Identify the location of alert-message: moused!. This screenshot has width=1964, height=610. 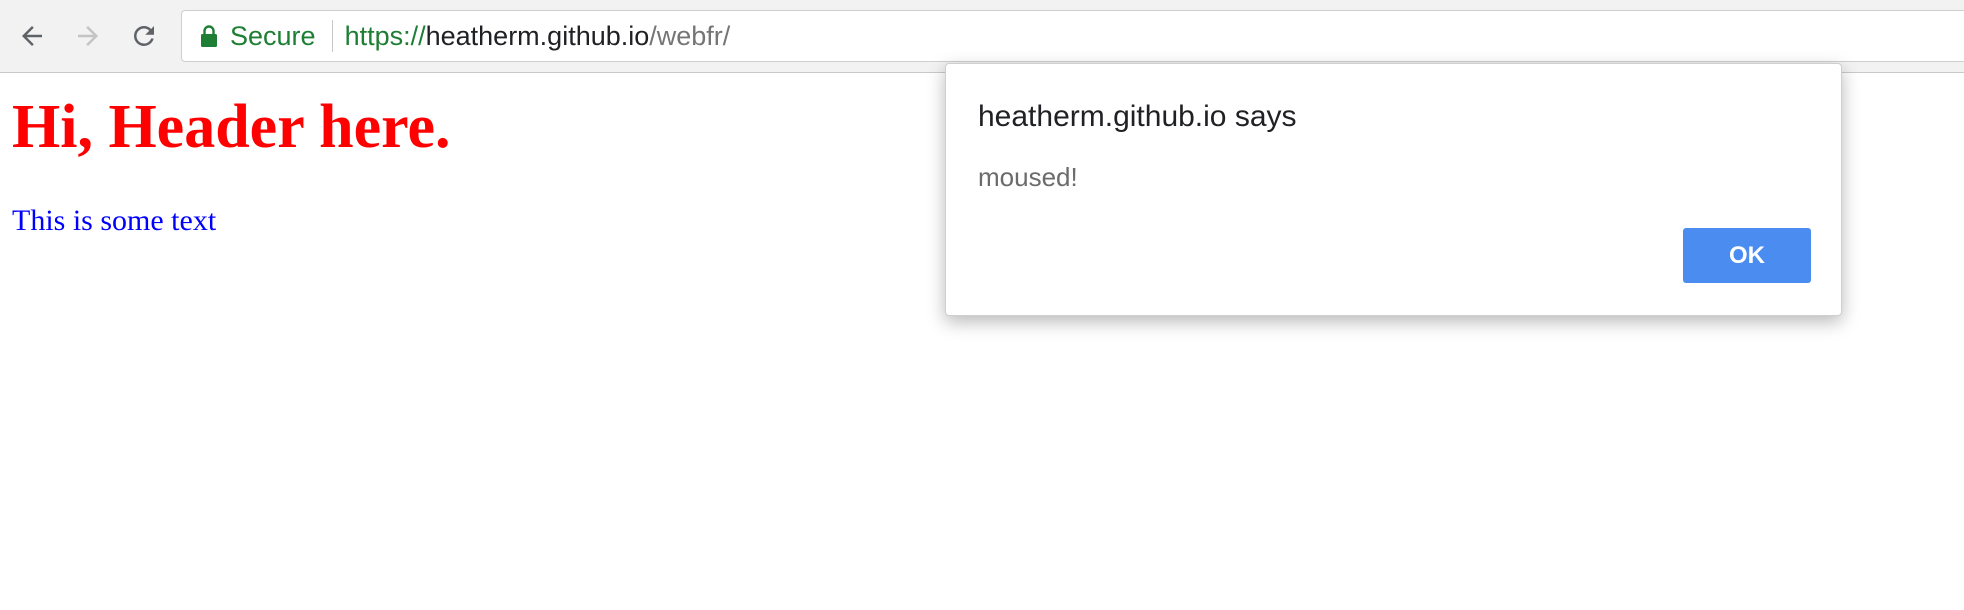
(1028, 177).